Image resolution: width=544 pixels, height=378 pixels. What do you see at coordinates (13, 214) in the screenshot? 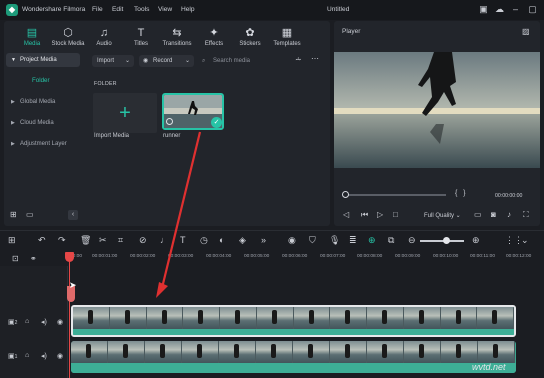
I see `new-folder-icon: ⊞` at bounding box center [13, 214].